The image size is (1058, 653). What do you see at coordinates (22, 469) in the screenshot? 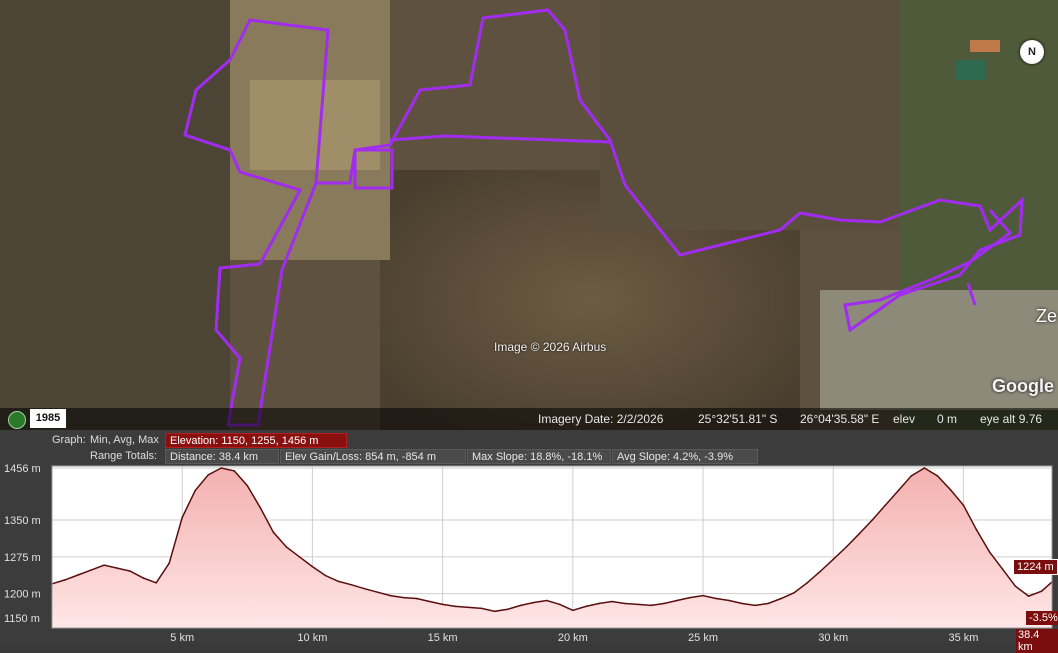
I see `y-tick-label: 1456 m` at bounding box center [22, 469].